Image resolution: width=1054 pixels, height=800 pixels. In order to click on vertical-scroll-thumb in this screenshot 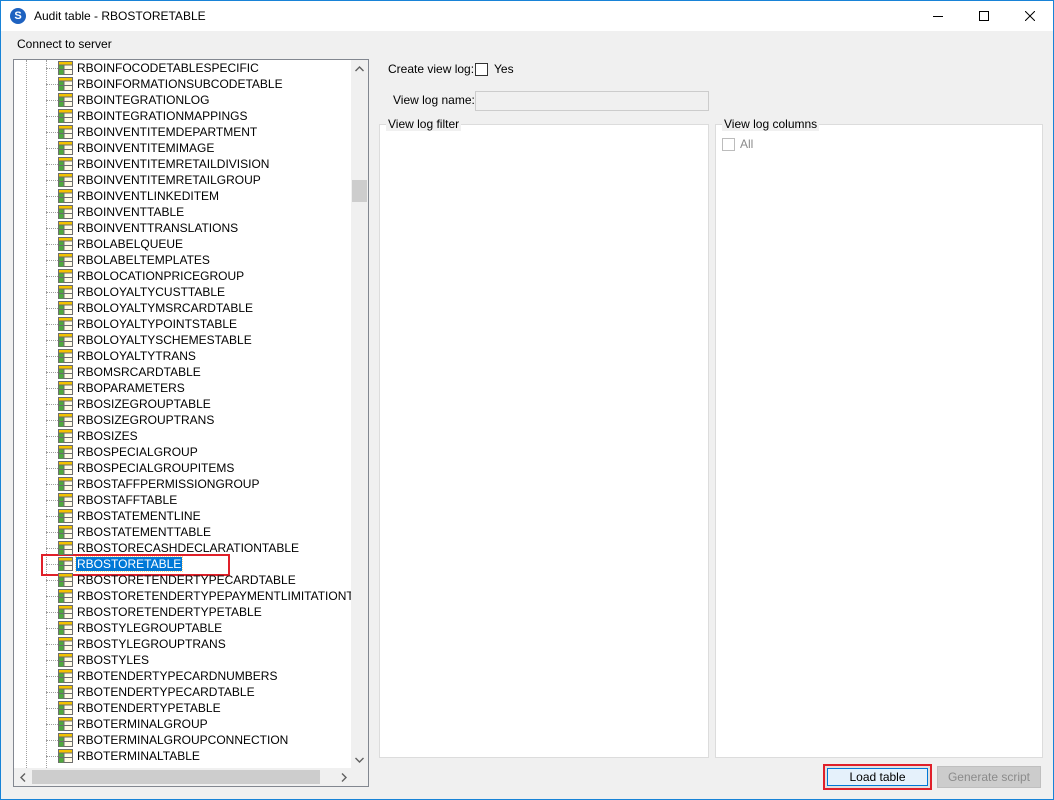, I will do `click(359, 191)`.